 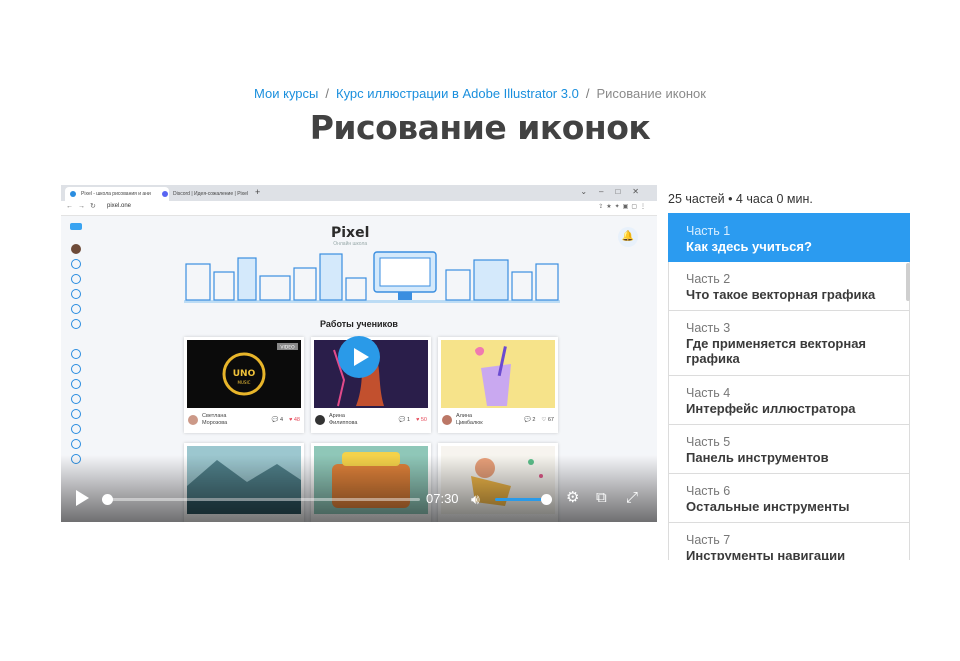 I want to click on video-site-sidebar, so click(x=76, y=346).